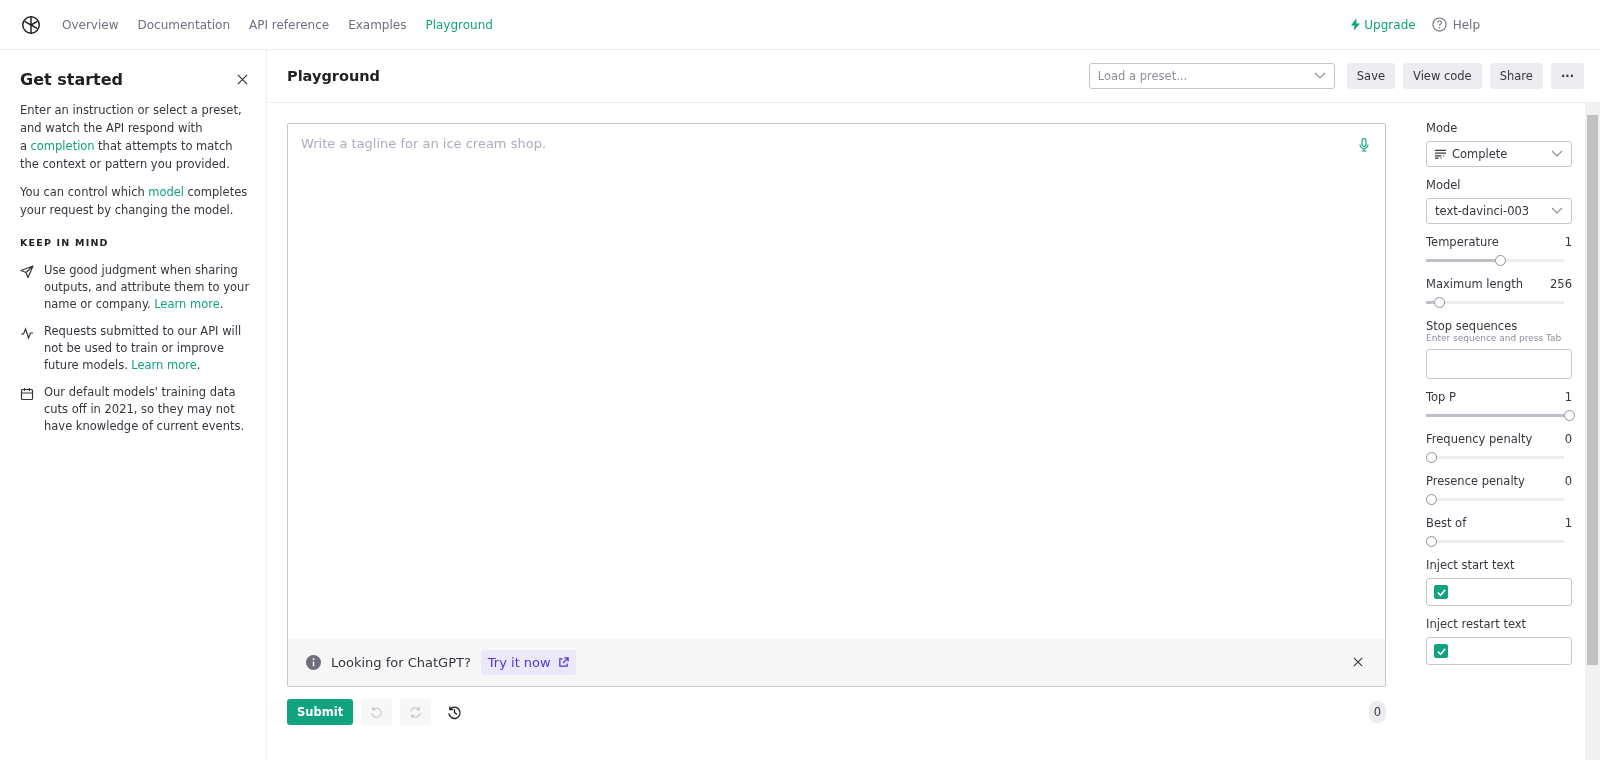 This screenshot has height=760, width=1600. Describe the element at coordinates (1516, 76) in the screenshot. I see `header-button: Share` at that location.